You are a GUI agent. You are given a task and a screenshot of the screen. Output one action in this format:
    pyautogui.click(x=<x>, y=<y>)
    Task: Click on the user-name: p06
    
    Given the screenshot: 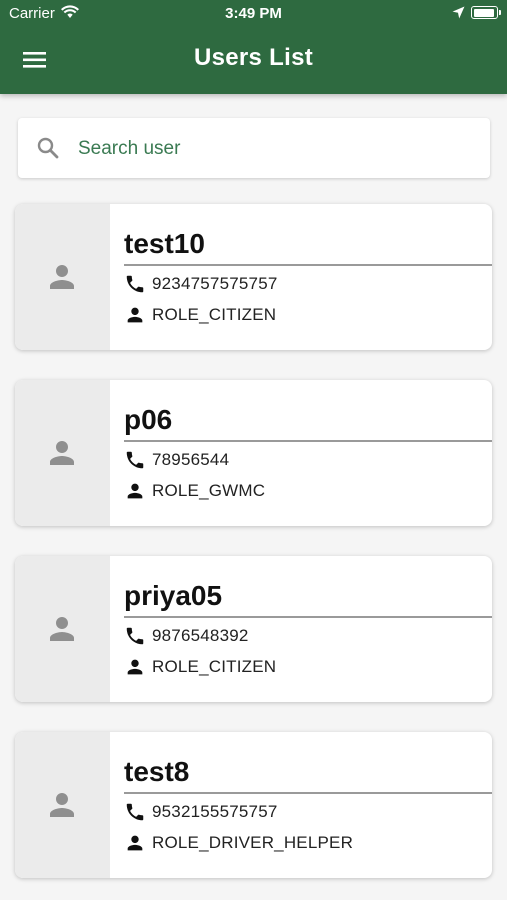 What is the action you would take?
    pyautogui.click(x=148, y=419)
    